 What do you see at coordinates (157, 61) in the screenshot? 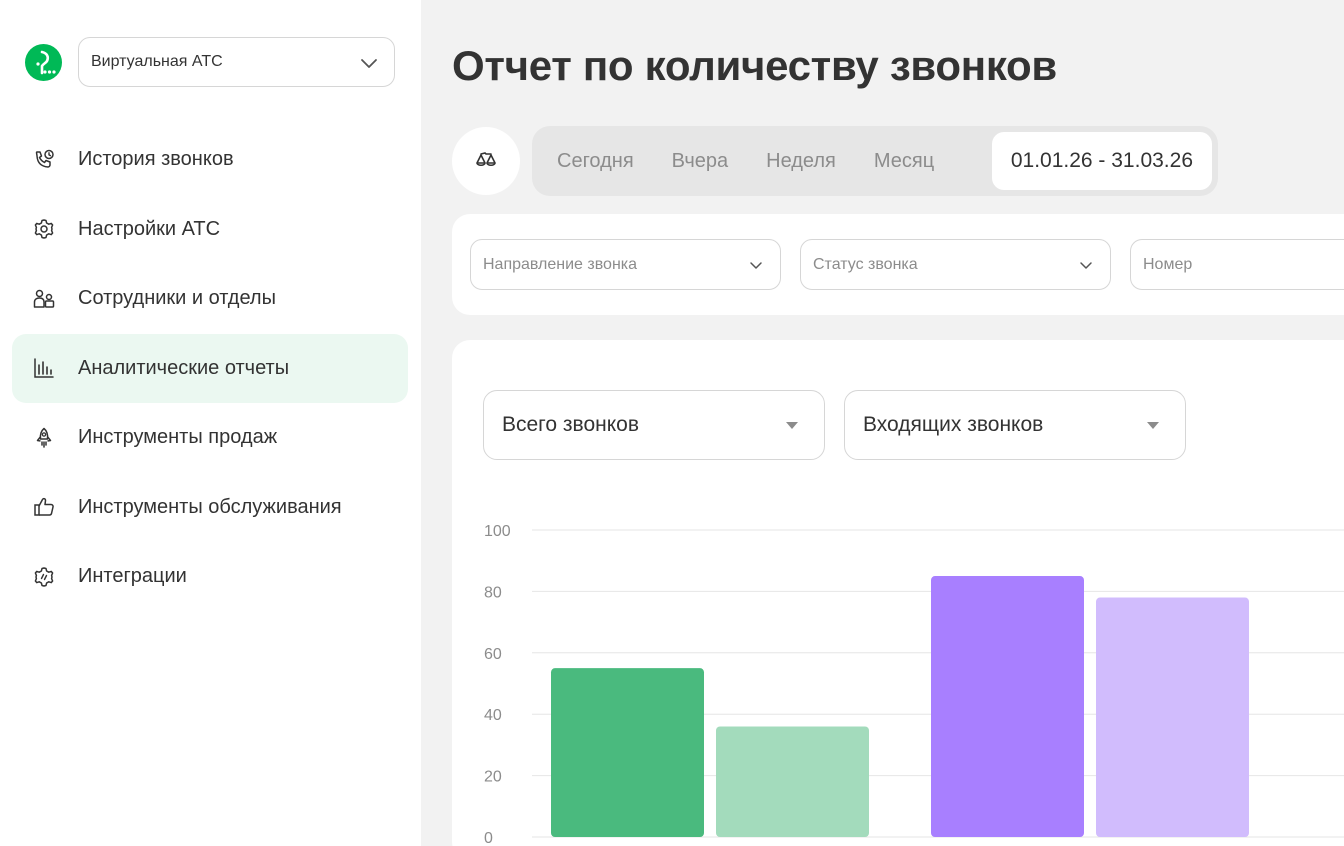
I see `product-select-value: Виртуальная АТС` at bounding box center [157, 61].